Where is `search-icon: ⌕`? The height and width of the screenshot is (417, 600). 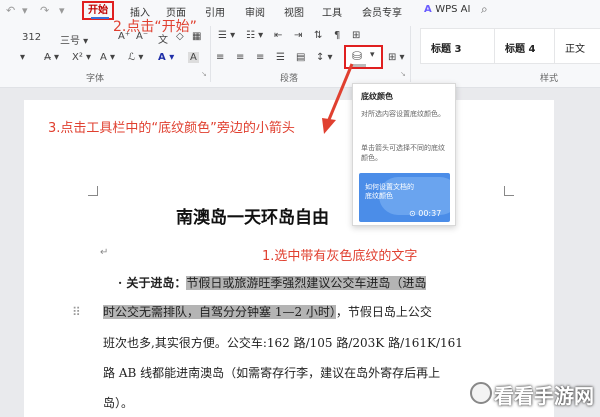
search-icon: ⌕ is located at coordinates (484, 9).